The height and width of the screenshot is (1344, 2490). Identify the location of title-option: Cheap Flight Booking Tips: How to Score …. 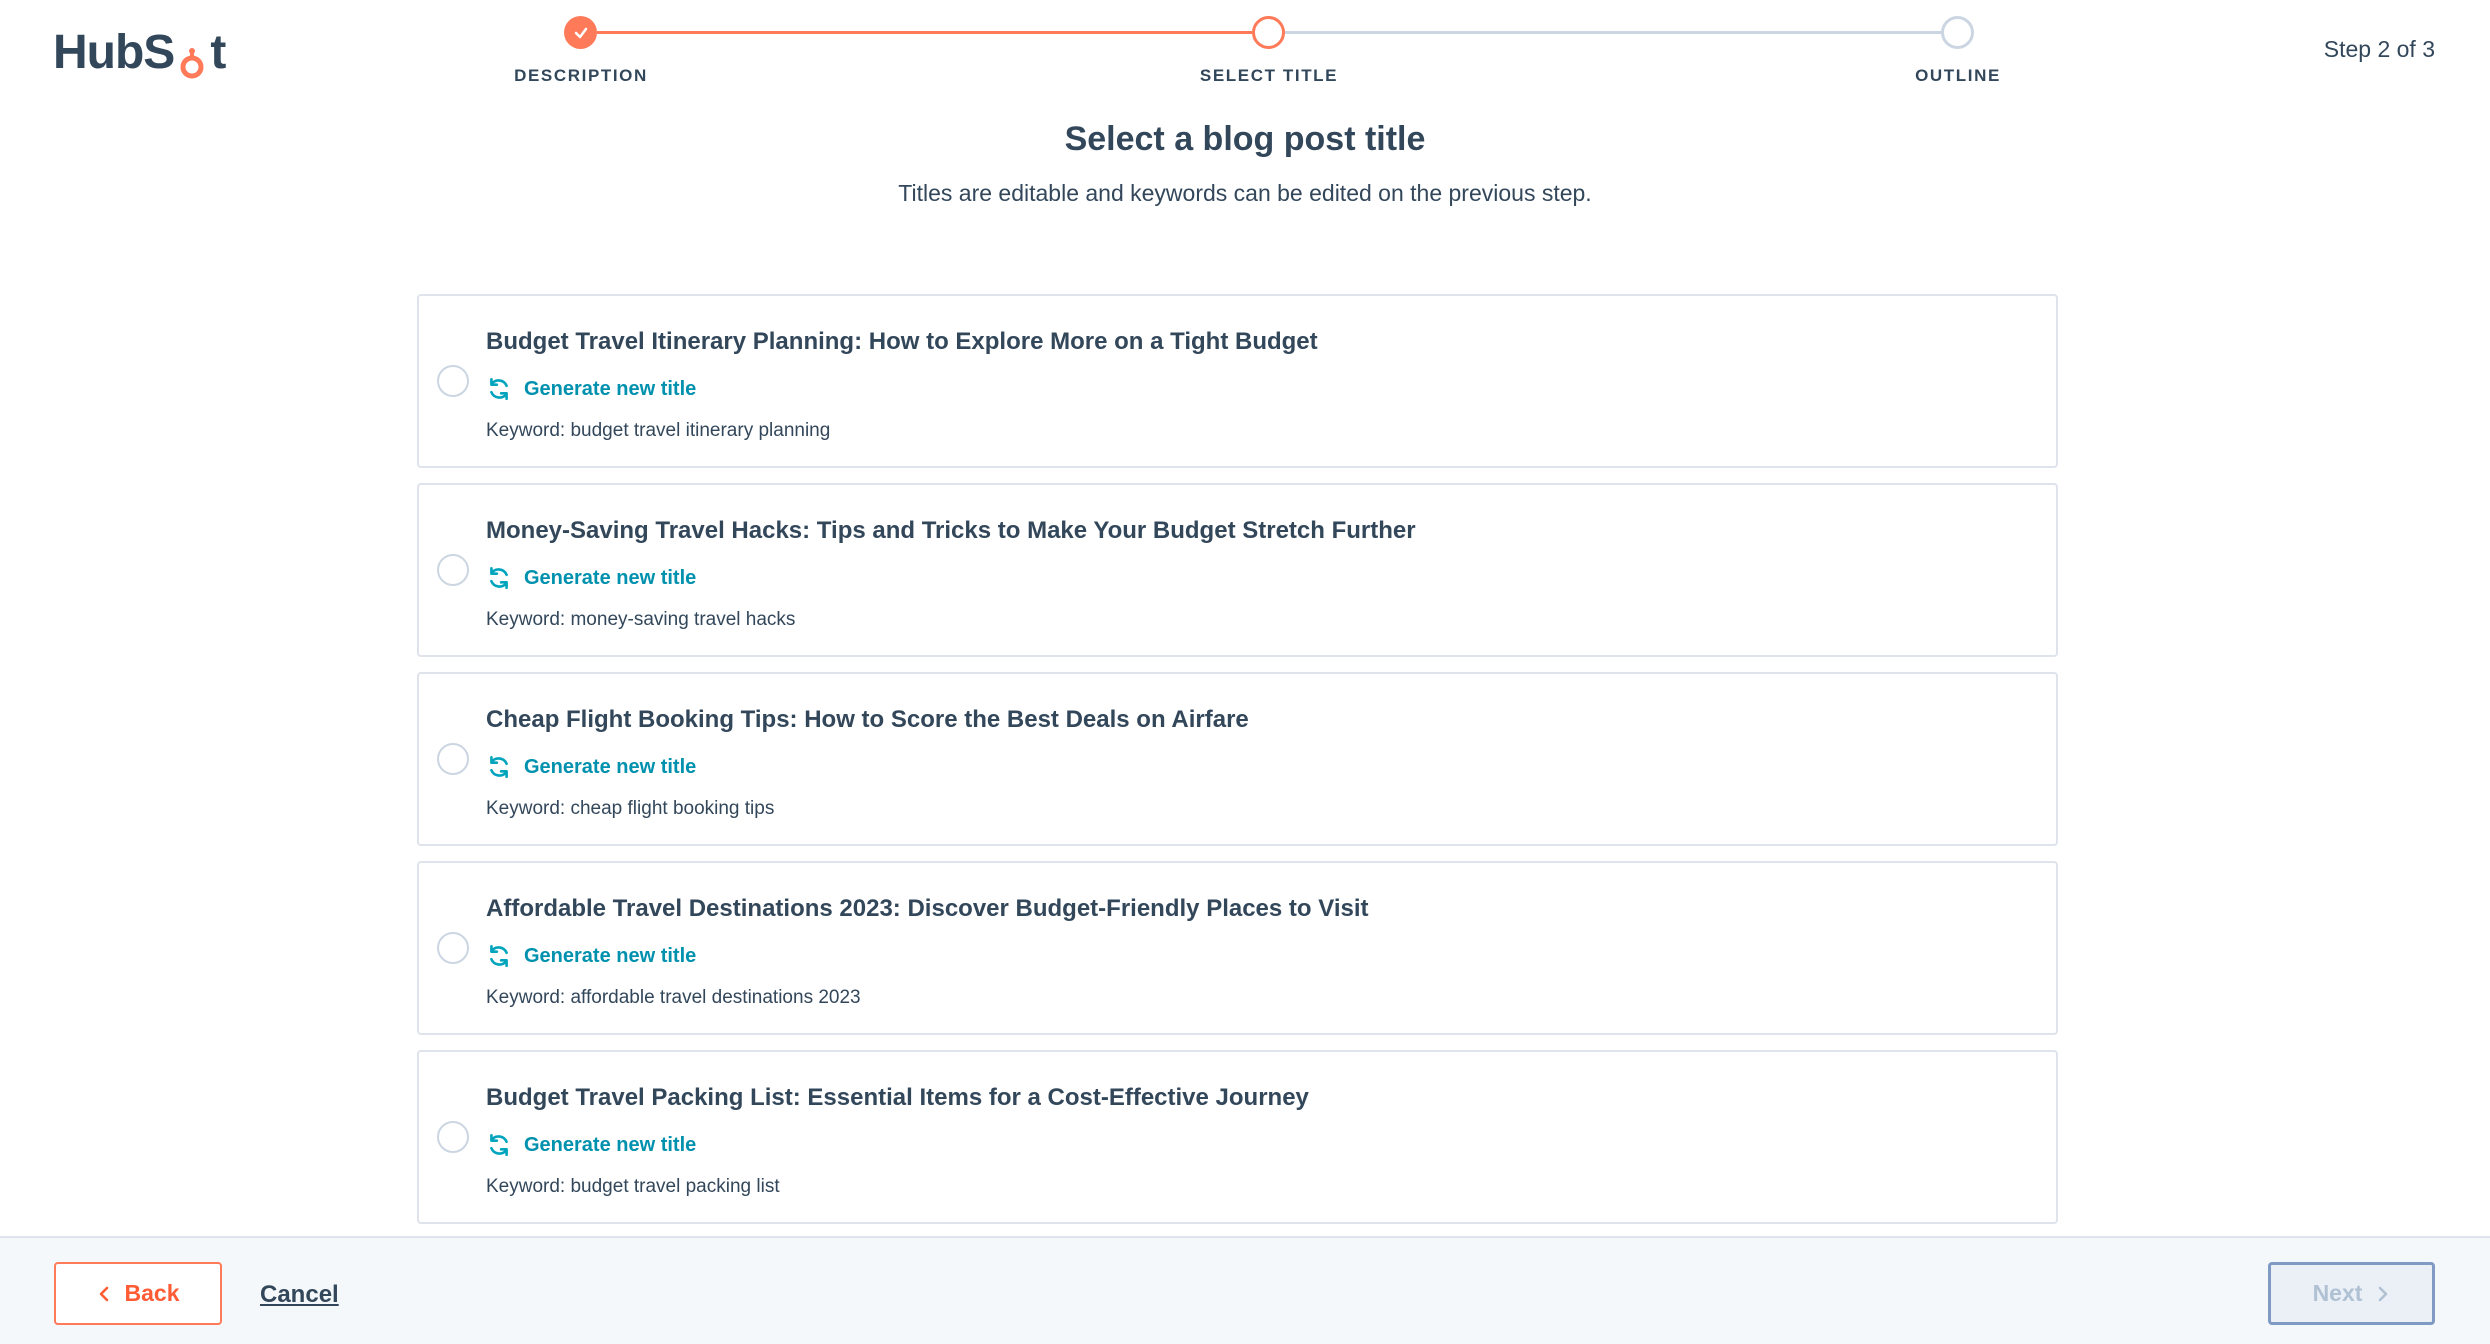
(1237, 759).